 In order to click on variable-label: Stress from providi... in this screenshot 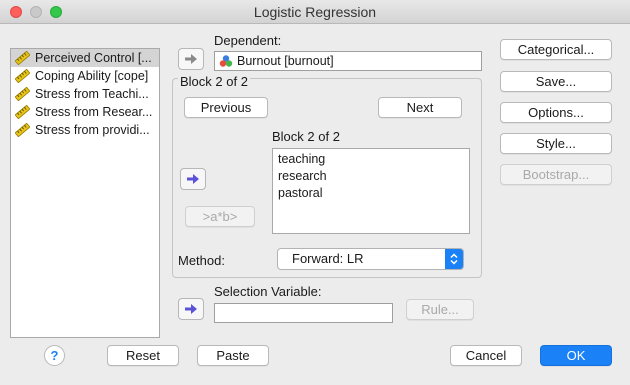, I will do `click(92, 130)`.